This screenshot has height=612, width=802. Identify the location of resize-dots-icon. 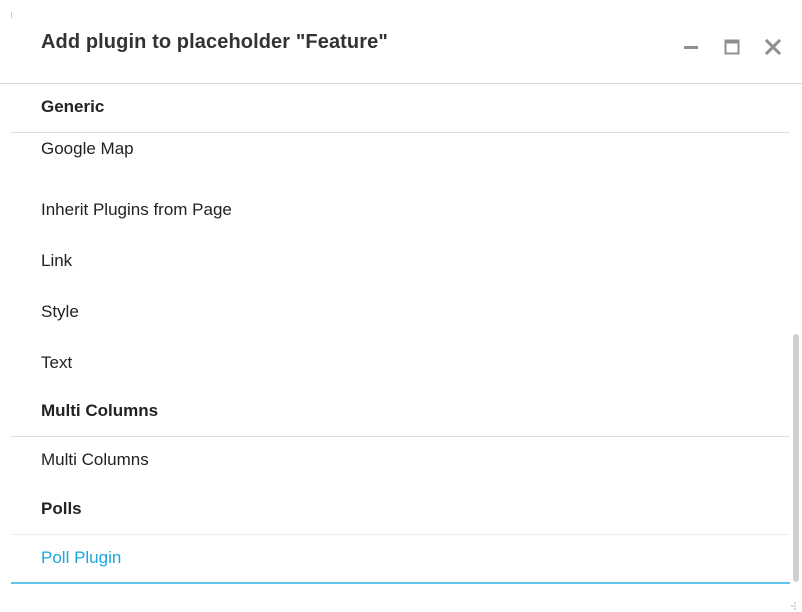
(793, 606).